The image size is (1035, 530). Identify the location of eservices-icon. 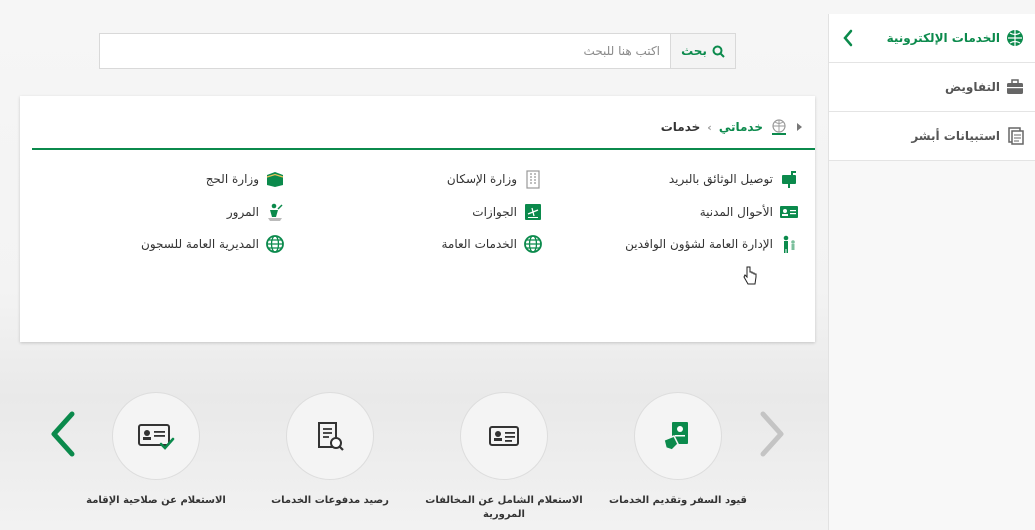
(1015, 38).